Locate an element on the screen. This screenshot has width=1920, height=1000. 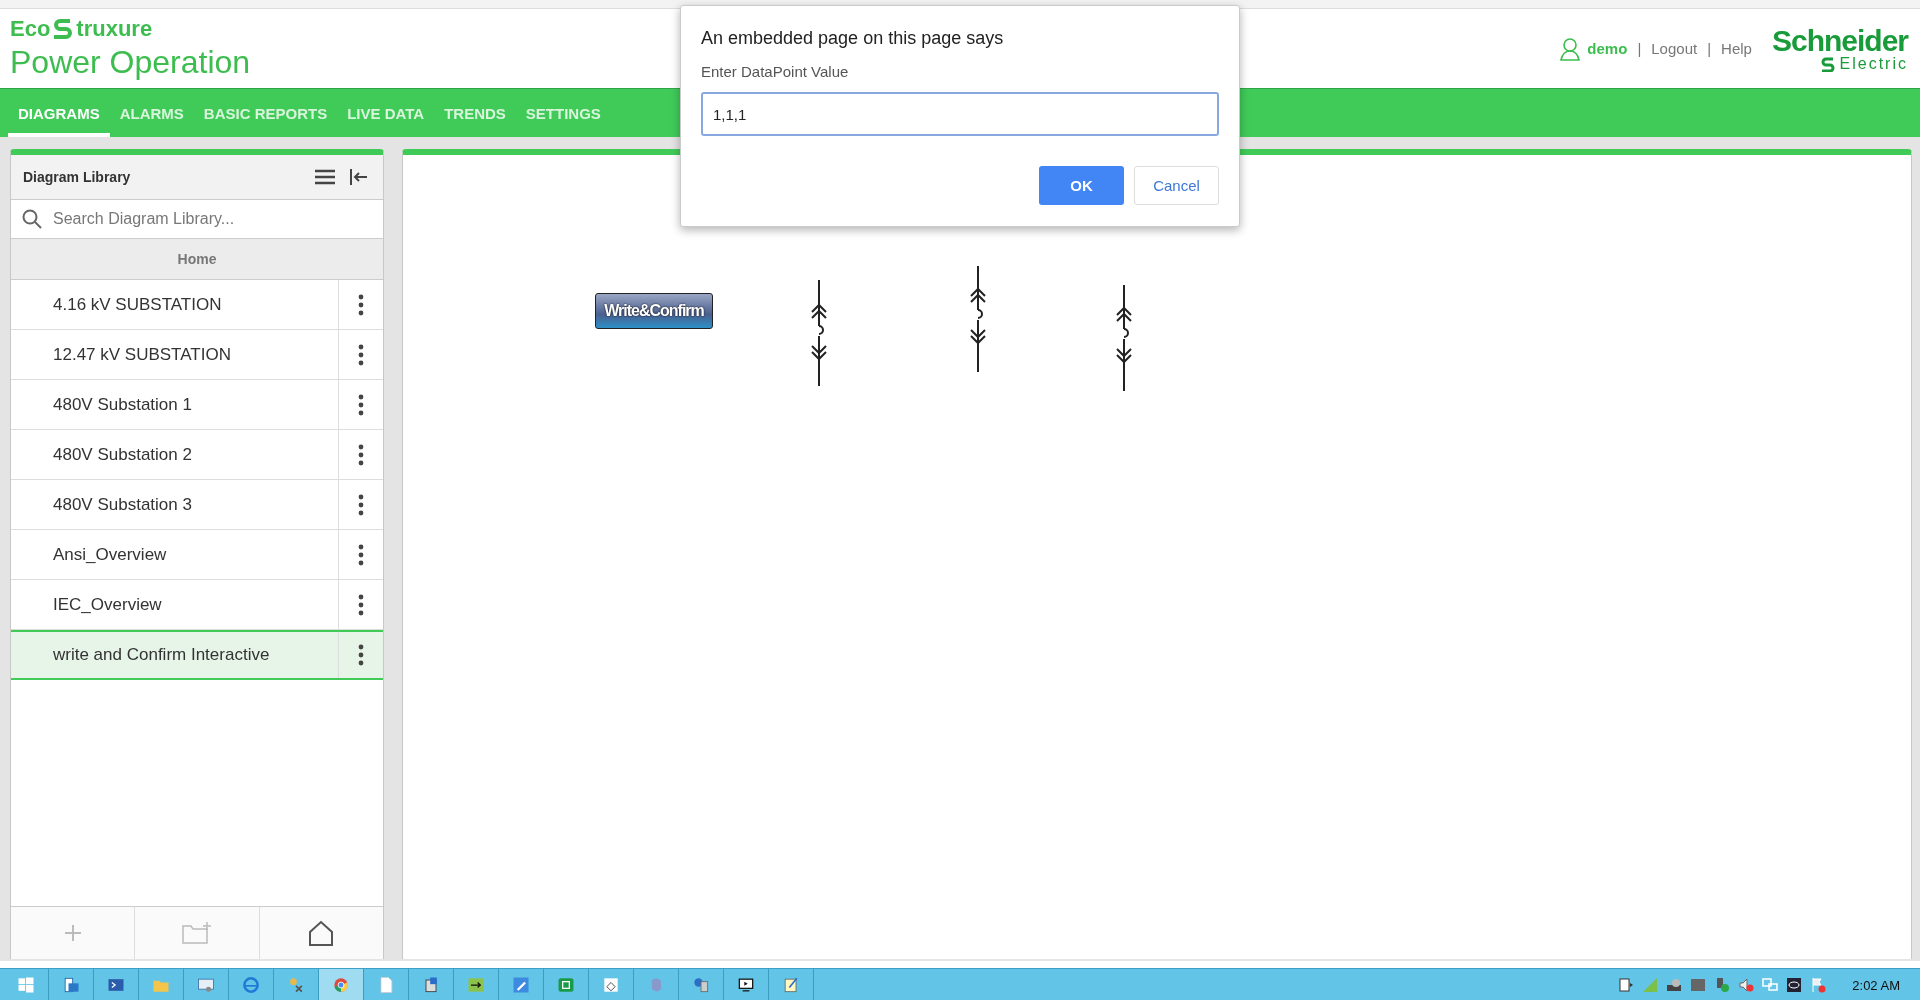
value-input: 1,1,1 is located at coordinates (960, 114).